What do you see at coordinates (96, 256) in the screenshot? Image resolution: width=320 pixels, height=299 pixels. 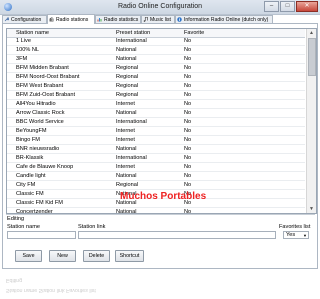 I see `delete-button: Delete` at bounding box center [96, 256].